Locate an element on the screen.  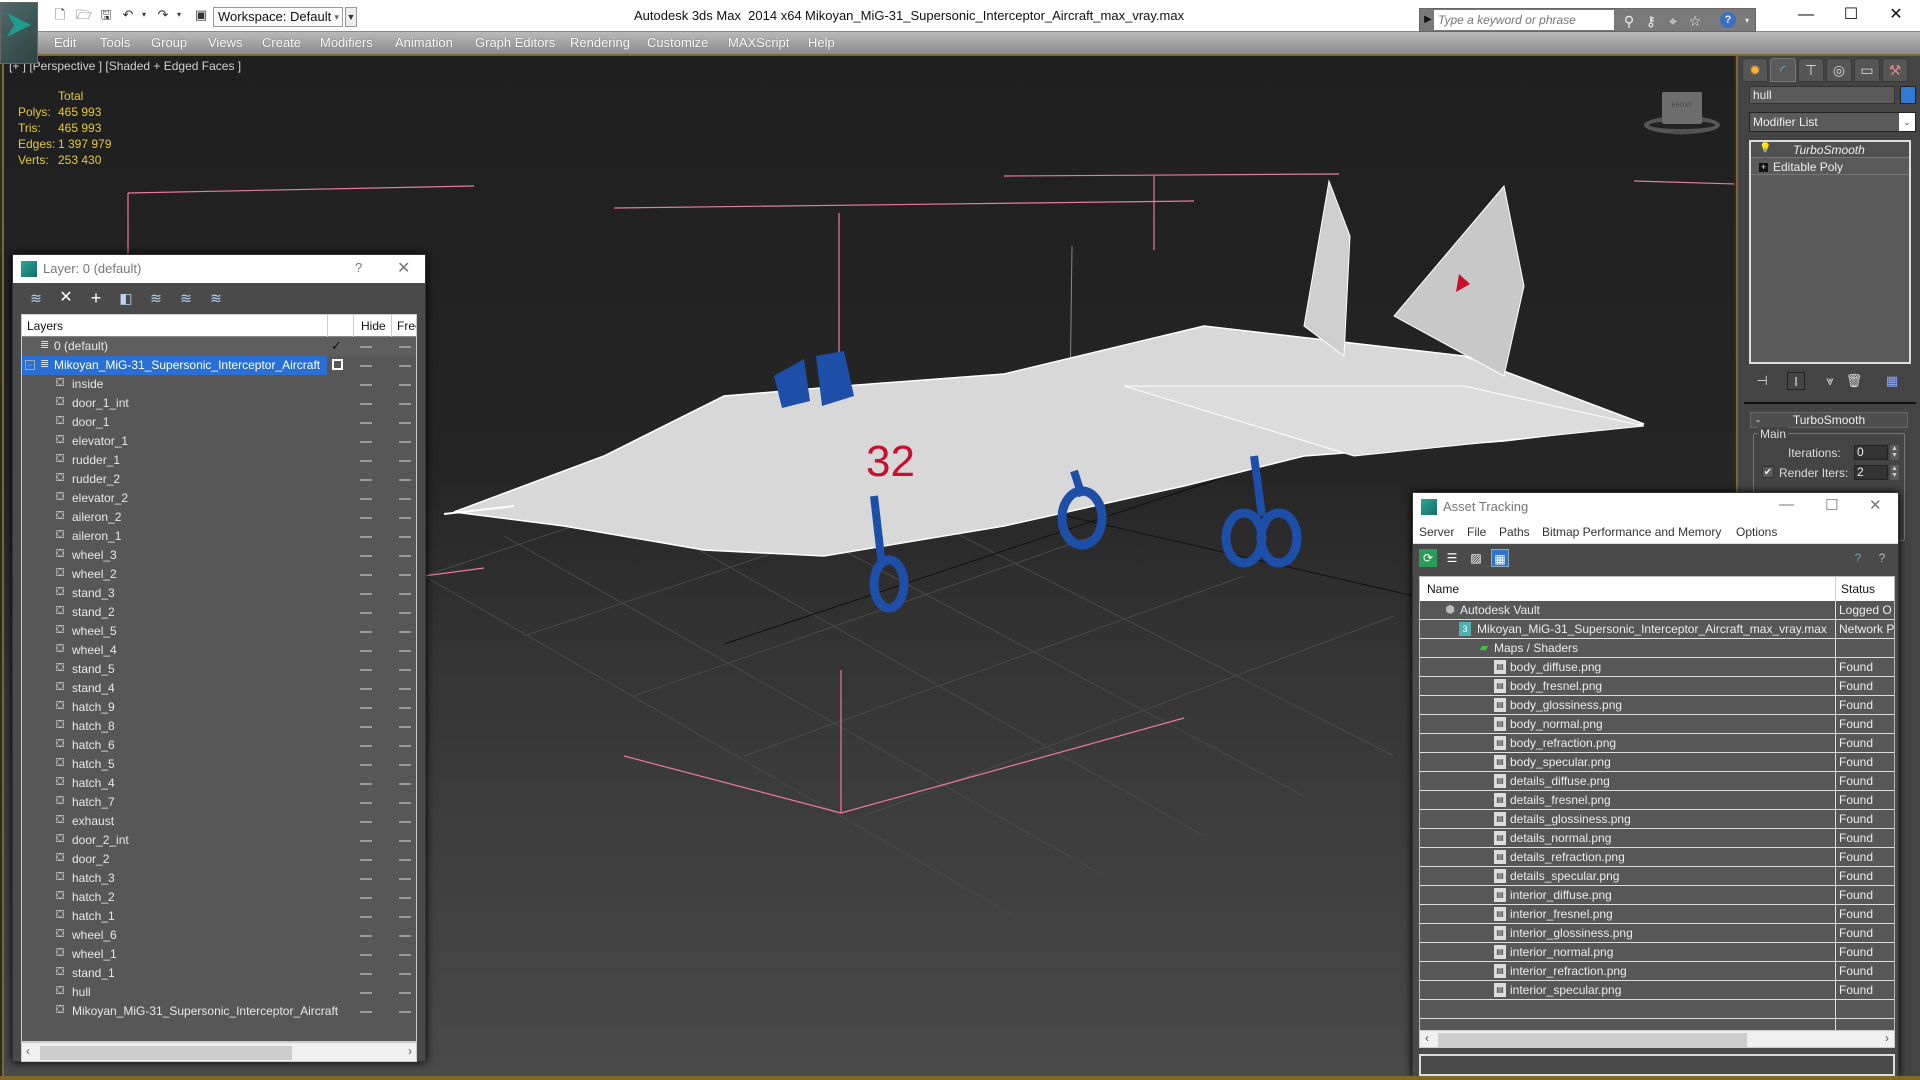
scroll-left-icon: ‹ is located at coordinates (1427, 1038).